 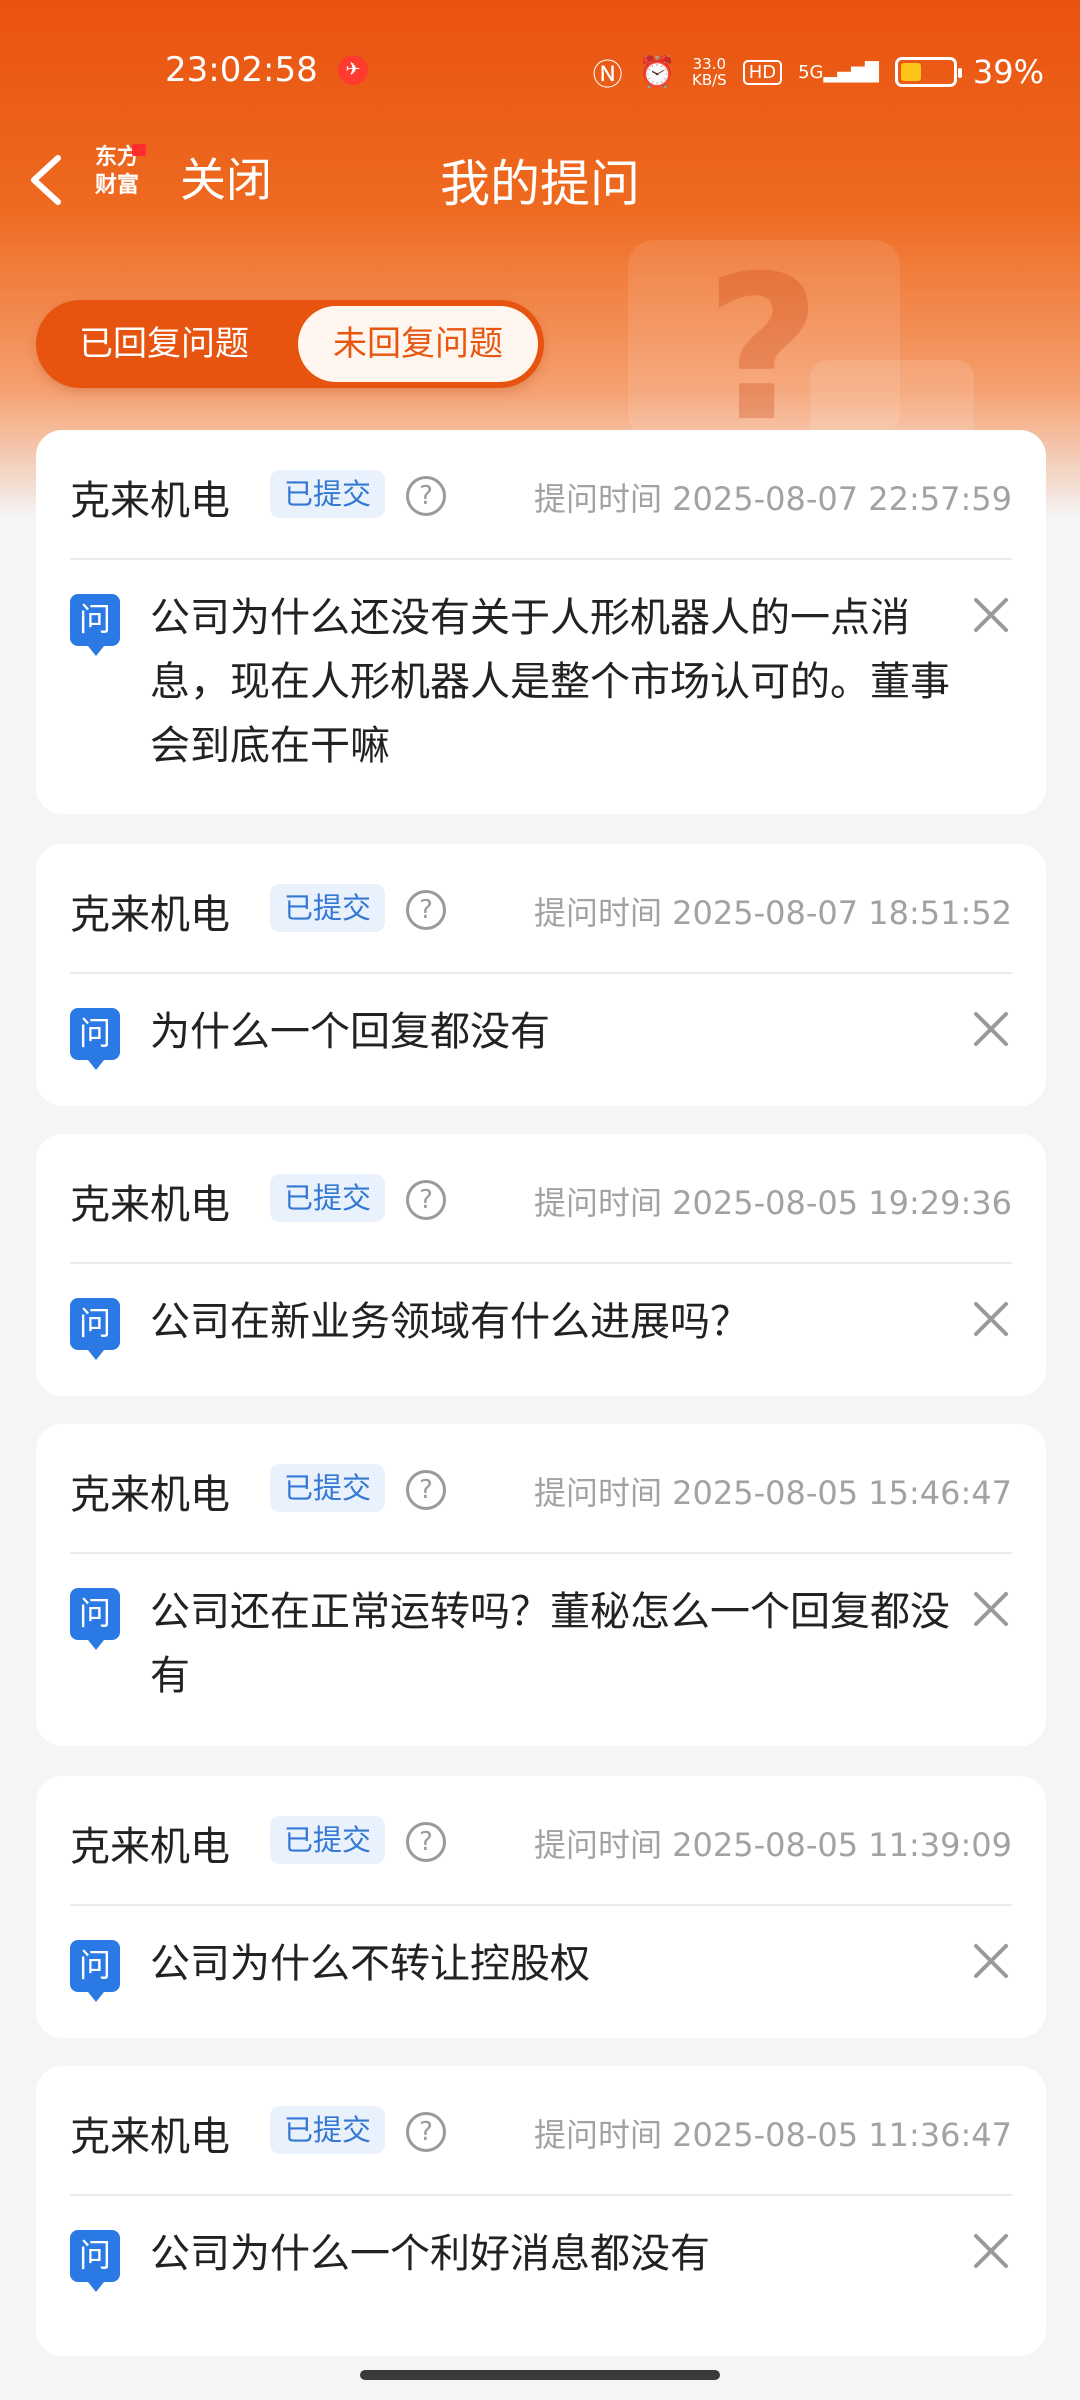 I want to click on question-time: 提问时间 2025-08-07 22:57:59, so click(x=772, y=499).